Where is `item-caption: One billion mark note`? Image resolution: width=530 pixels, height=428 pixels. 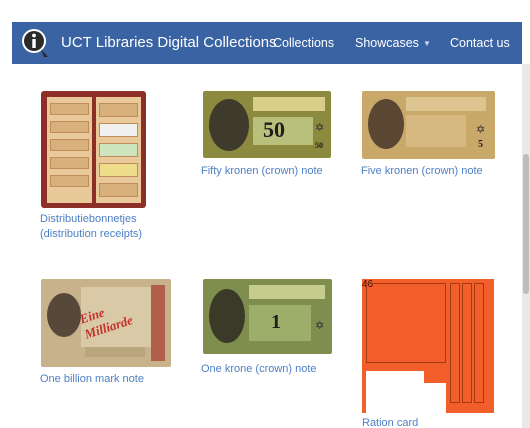 item-caption: One billion mark note is located at coordinates (92, 379).